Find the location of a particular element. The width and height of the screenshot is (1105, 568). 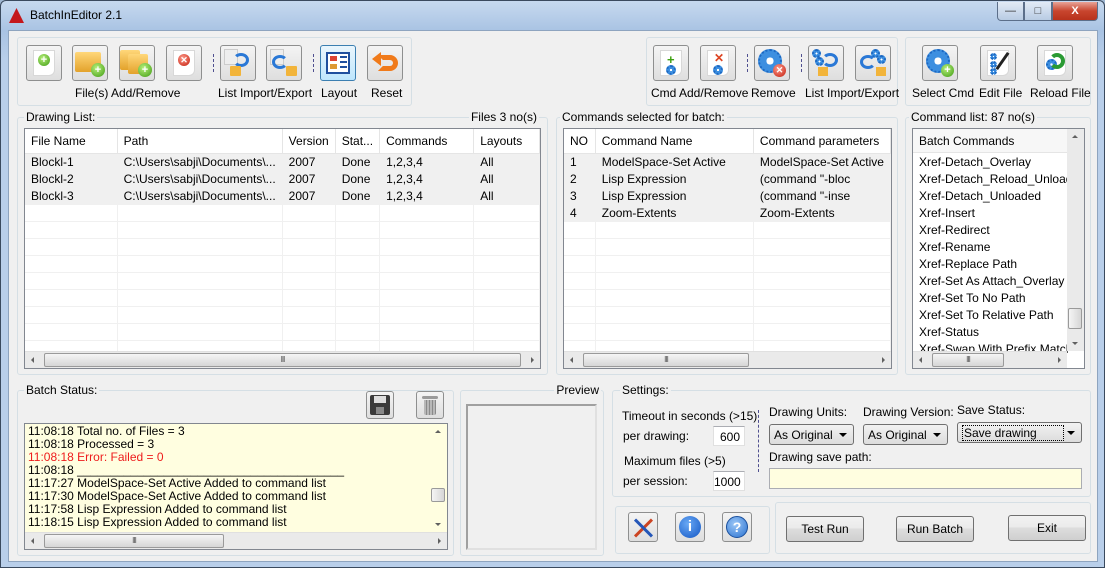

command-list-item: Xref-Rename is located at coordinates (990, 247).